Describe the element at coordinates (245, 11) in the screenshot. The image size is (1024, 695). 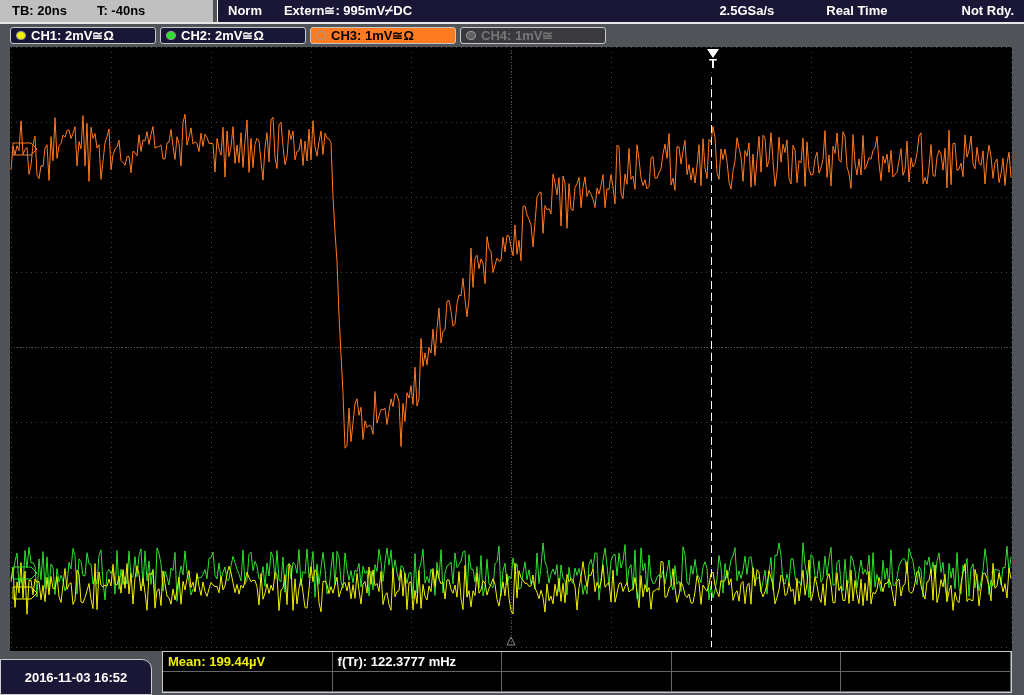
I see `trigger-mode-label: Norm` at that location.